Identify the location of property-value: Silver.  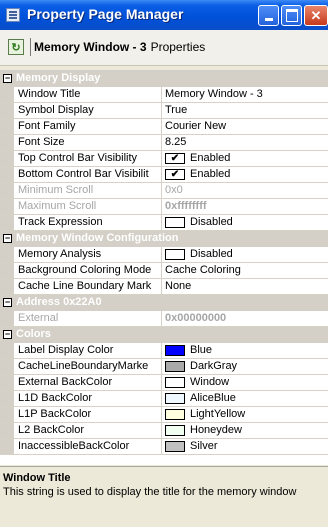
(204, 446).